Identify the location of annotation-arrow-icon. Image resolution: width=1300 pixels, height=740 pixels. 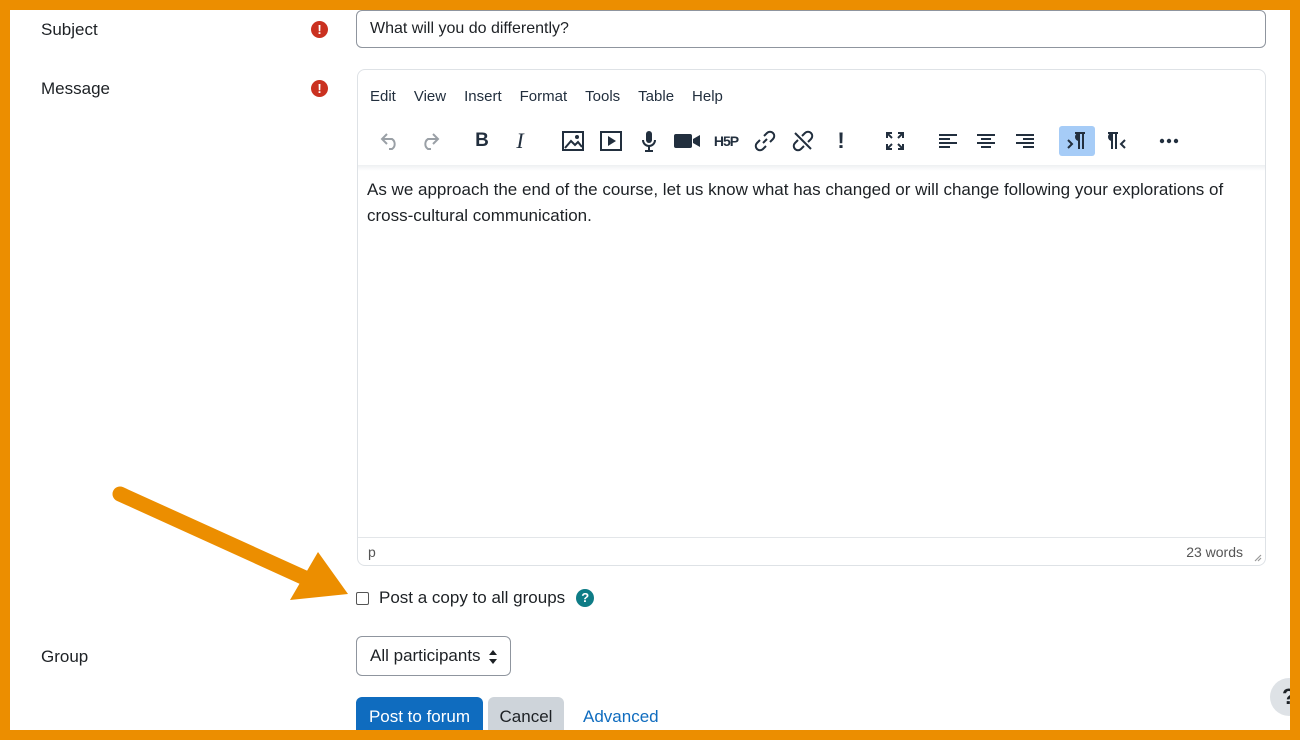
(230, 543).